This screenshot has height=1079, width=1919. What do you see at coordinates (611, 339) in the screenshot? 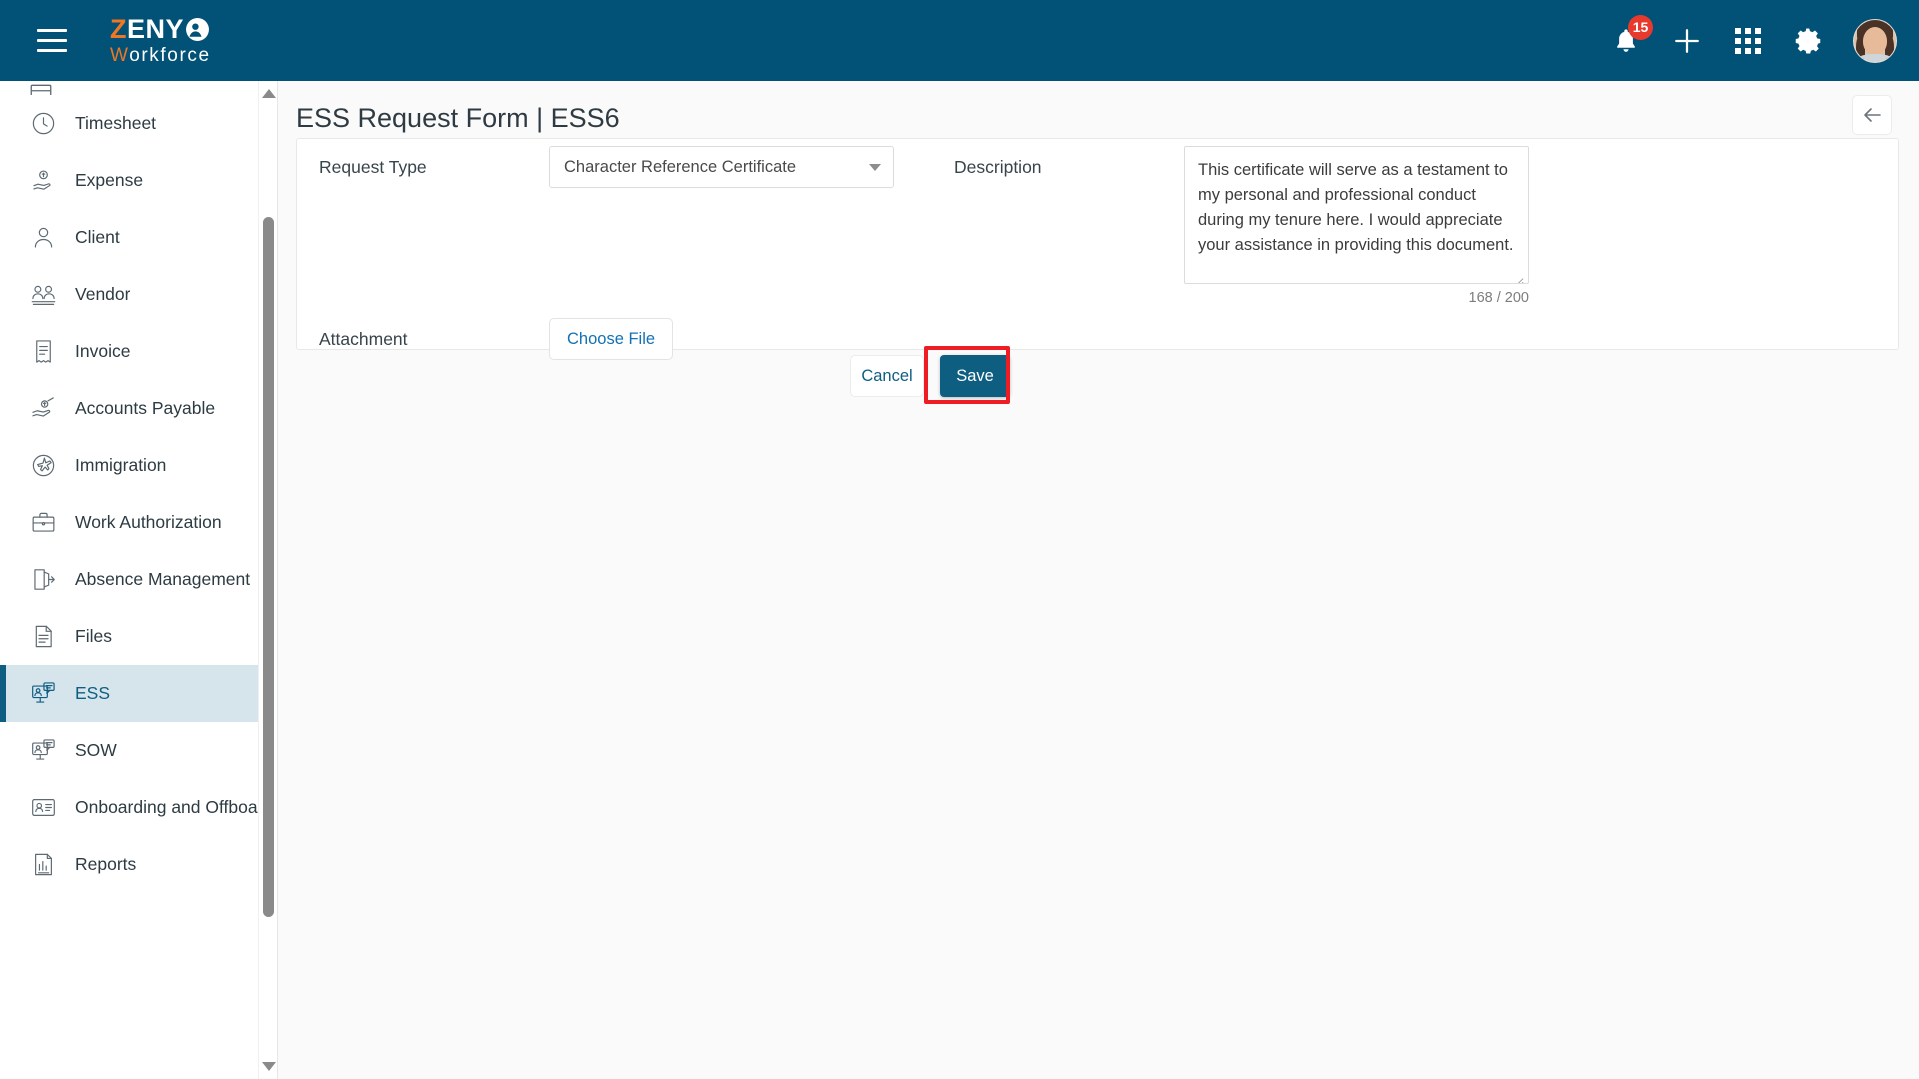
I see `choose-file-button: Choose File` at bounding box center [611, 339].